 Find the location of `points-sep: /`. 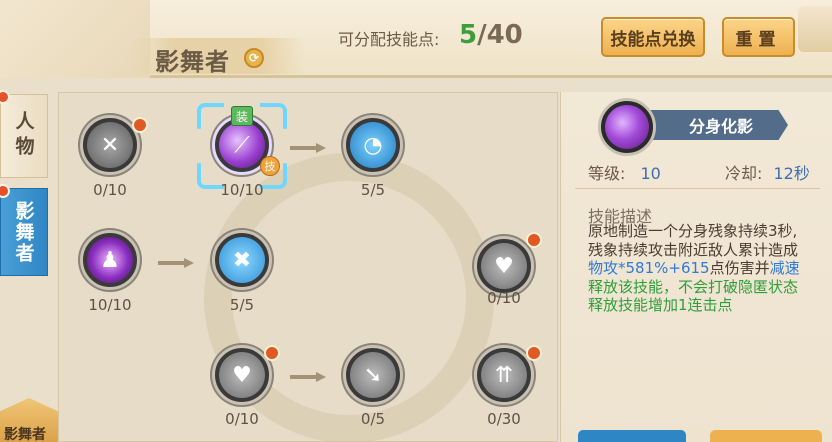

points-sep: / is located at coordinates (482, 35).